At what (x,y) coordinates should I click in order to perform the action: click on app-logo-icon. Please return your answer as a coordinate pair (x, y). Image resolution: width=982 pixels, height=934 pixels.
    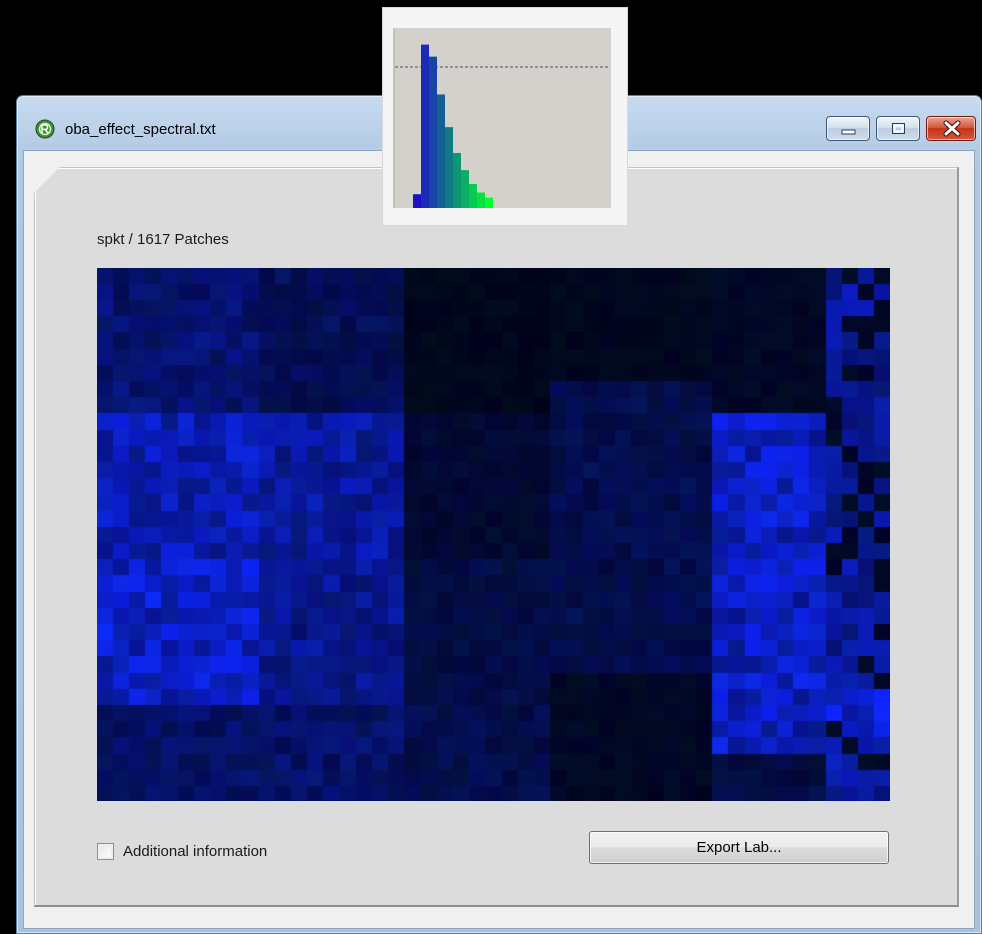
    Looking at the image, I should click on (45, 129).